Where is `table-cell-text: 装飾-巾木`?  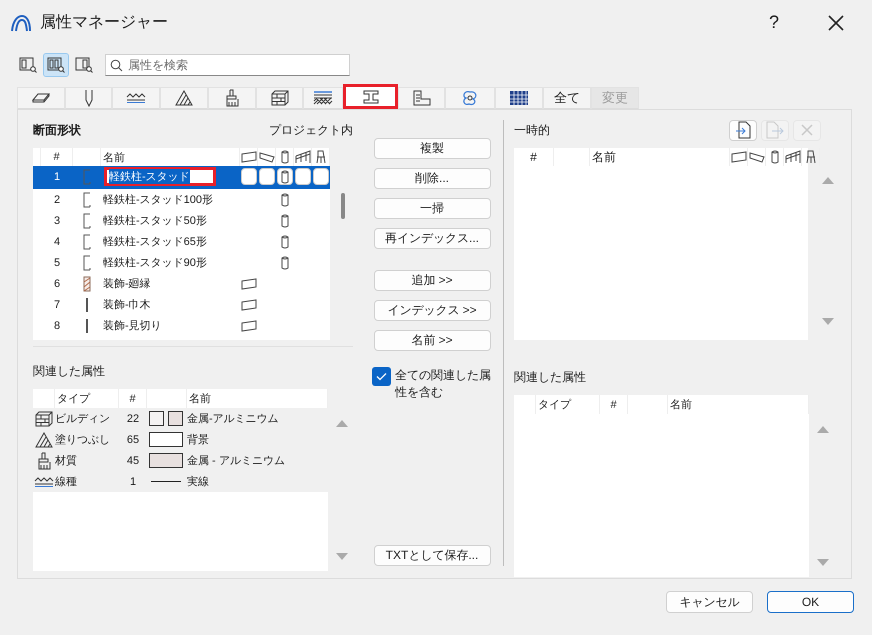 table-cell-text: 装飾-巾木 is located at coordinates (127, 305).